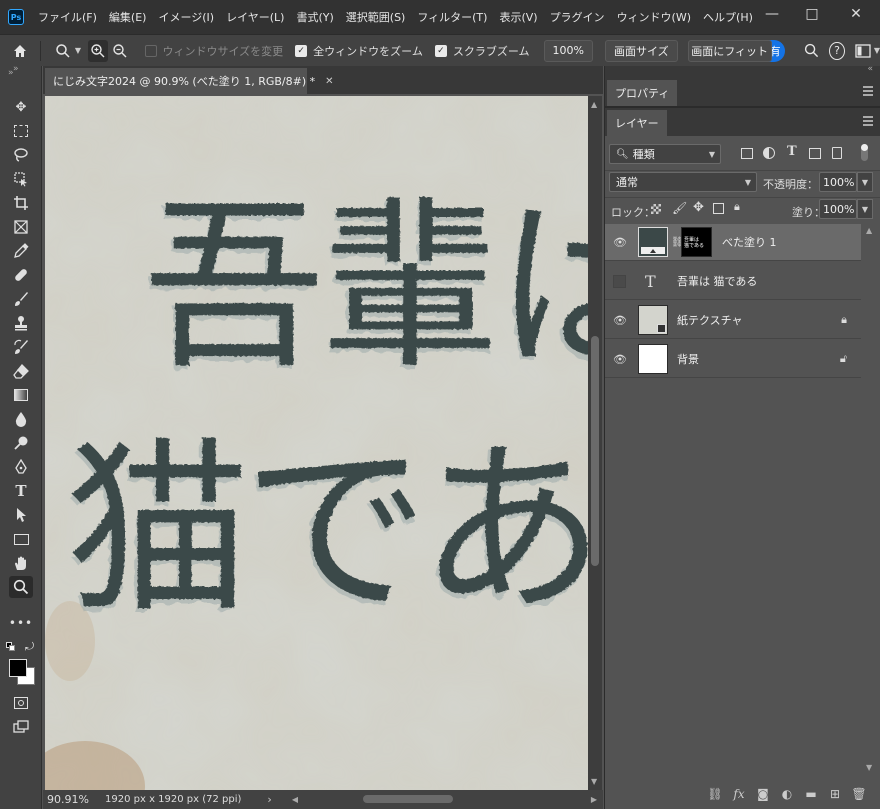 The image size is (880, 809). Describe the element at coordinates (21, 491) in the screenshot. I see `type-tool-icon: T` at that location.